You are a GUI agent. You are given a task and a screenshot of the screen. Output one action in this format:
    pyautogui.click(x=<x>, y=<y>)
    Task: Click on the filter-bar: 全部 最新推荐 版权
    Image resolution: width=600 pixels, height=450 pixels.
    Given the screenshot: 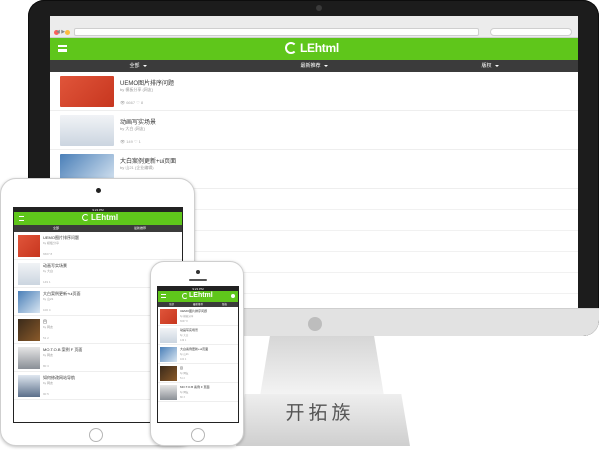 What is the action you would take?
    pyautogui.click(x=314, y=66)
    